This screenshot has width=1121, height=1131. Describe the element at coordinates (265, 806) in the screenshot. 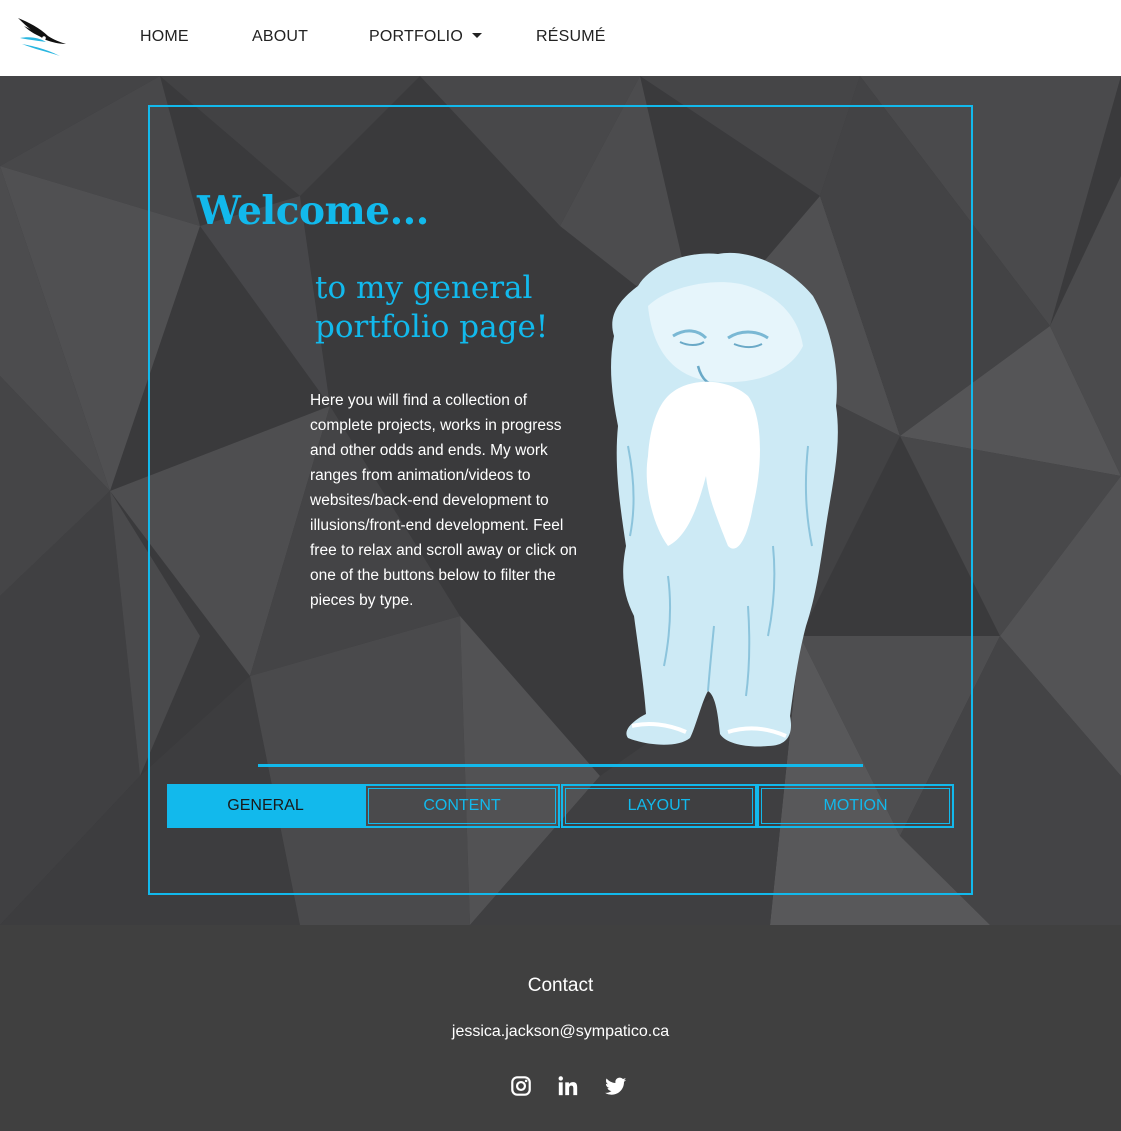

I see `filter-general-button: GENERAL` at that location.